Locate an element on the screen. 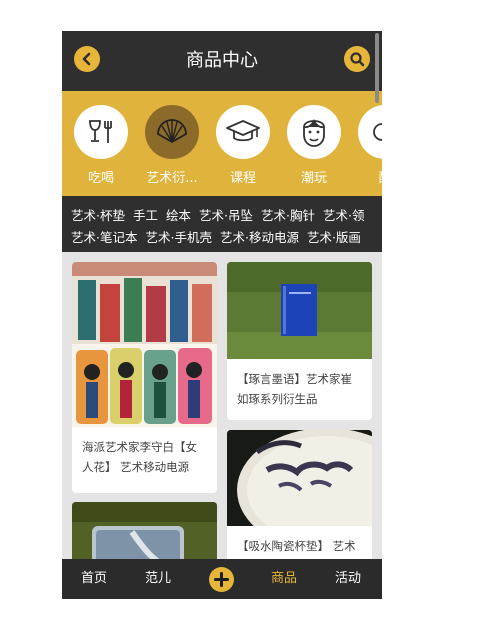 The image size is (495, 624). product-title: 海派艺术家李守白【女人花】 艺术移动电源 is located at coordinates (139, 457).